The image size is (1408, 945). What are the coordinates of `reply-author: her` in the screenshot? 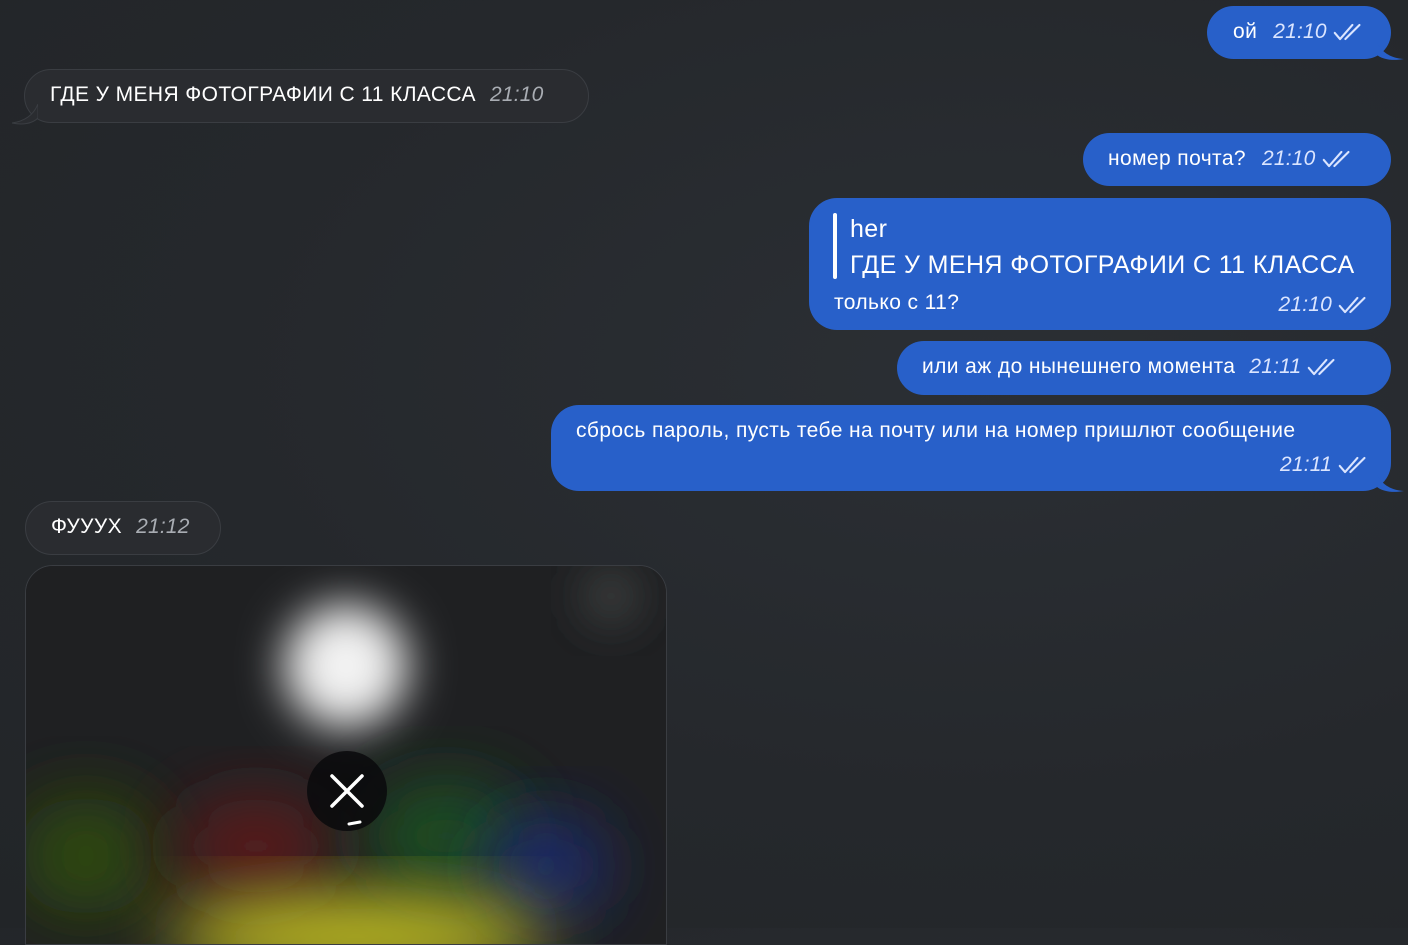 It's located at (869, 229).